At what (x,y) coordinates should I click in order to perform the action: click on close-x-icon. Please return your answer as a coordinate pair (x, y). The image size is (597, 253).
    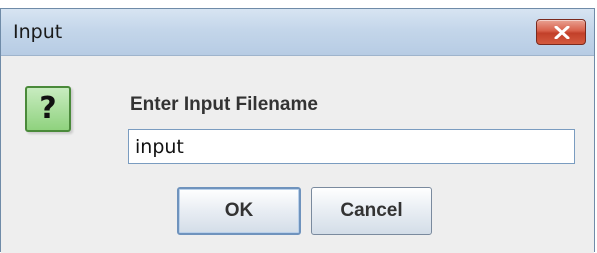
    Looking at the image, I should click on (562, 32).